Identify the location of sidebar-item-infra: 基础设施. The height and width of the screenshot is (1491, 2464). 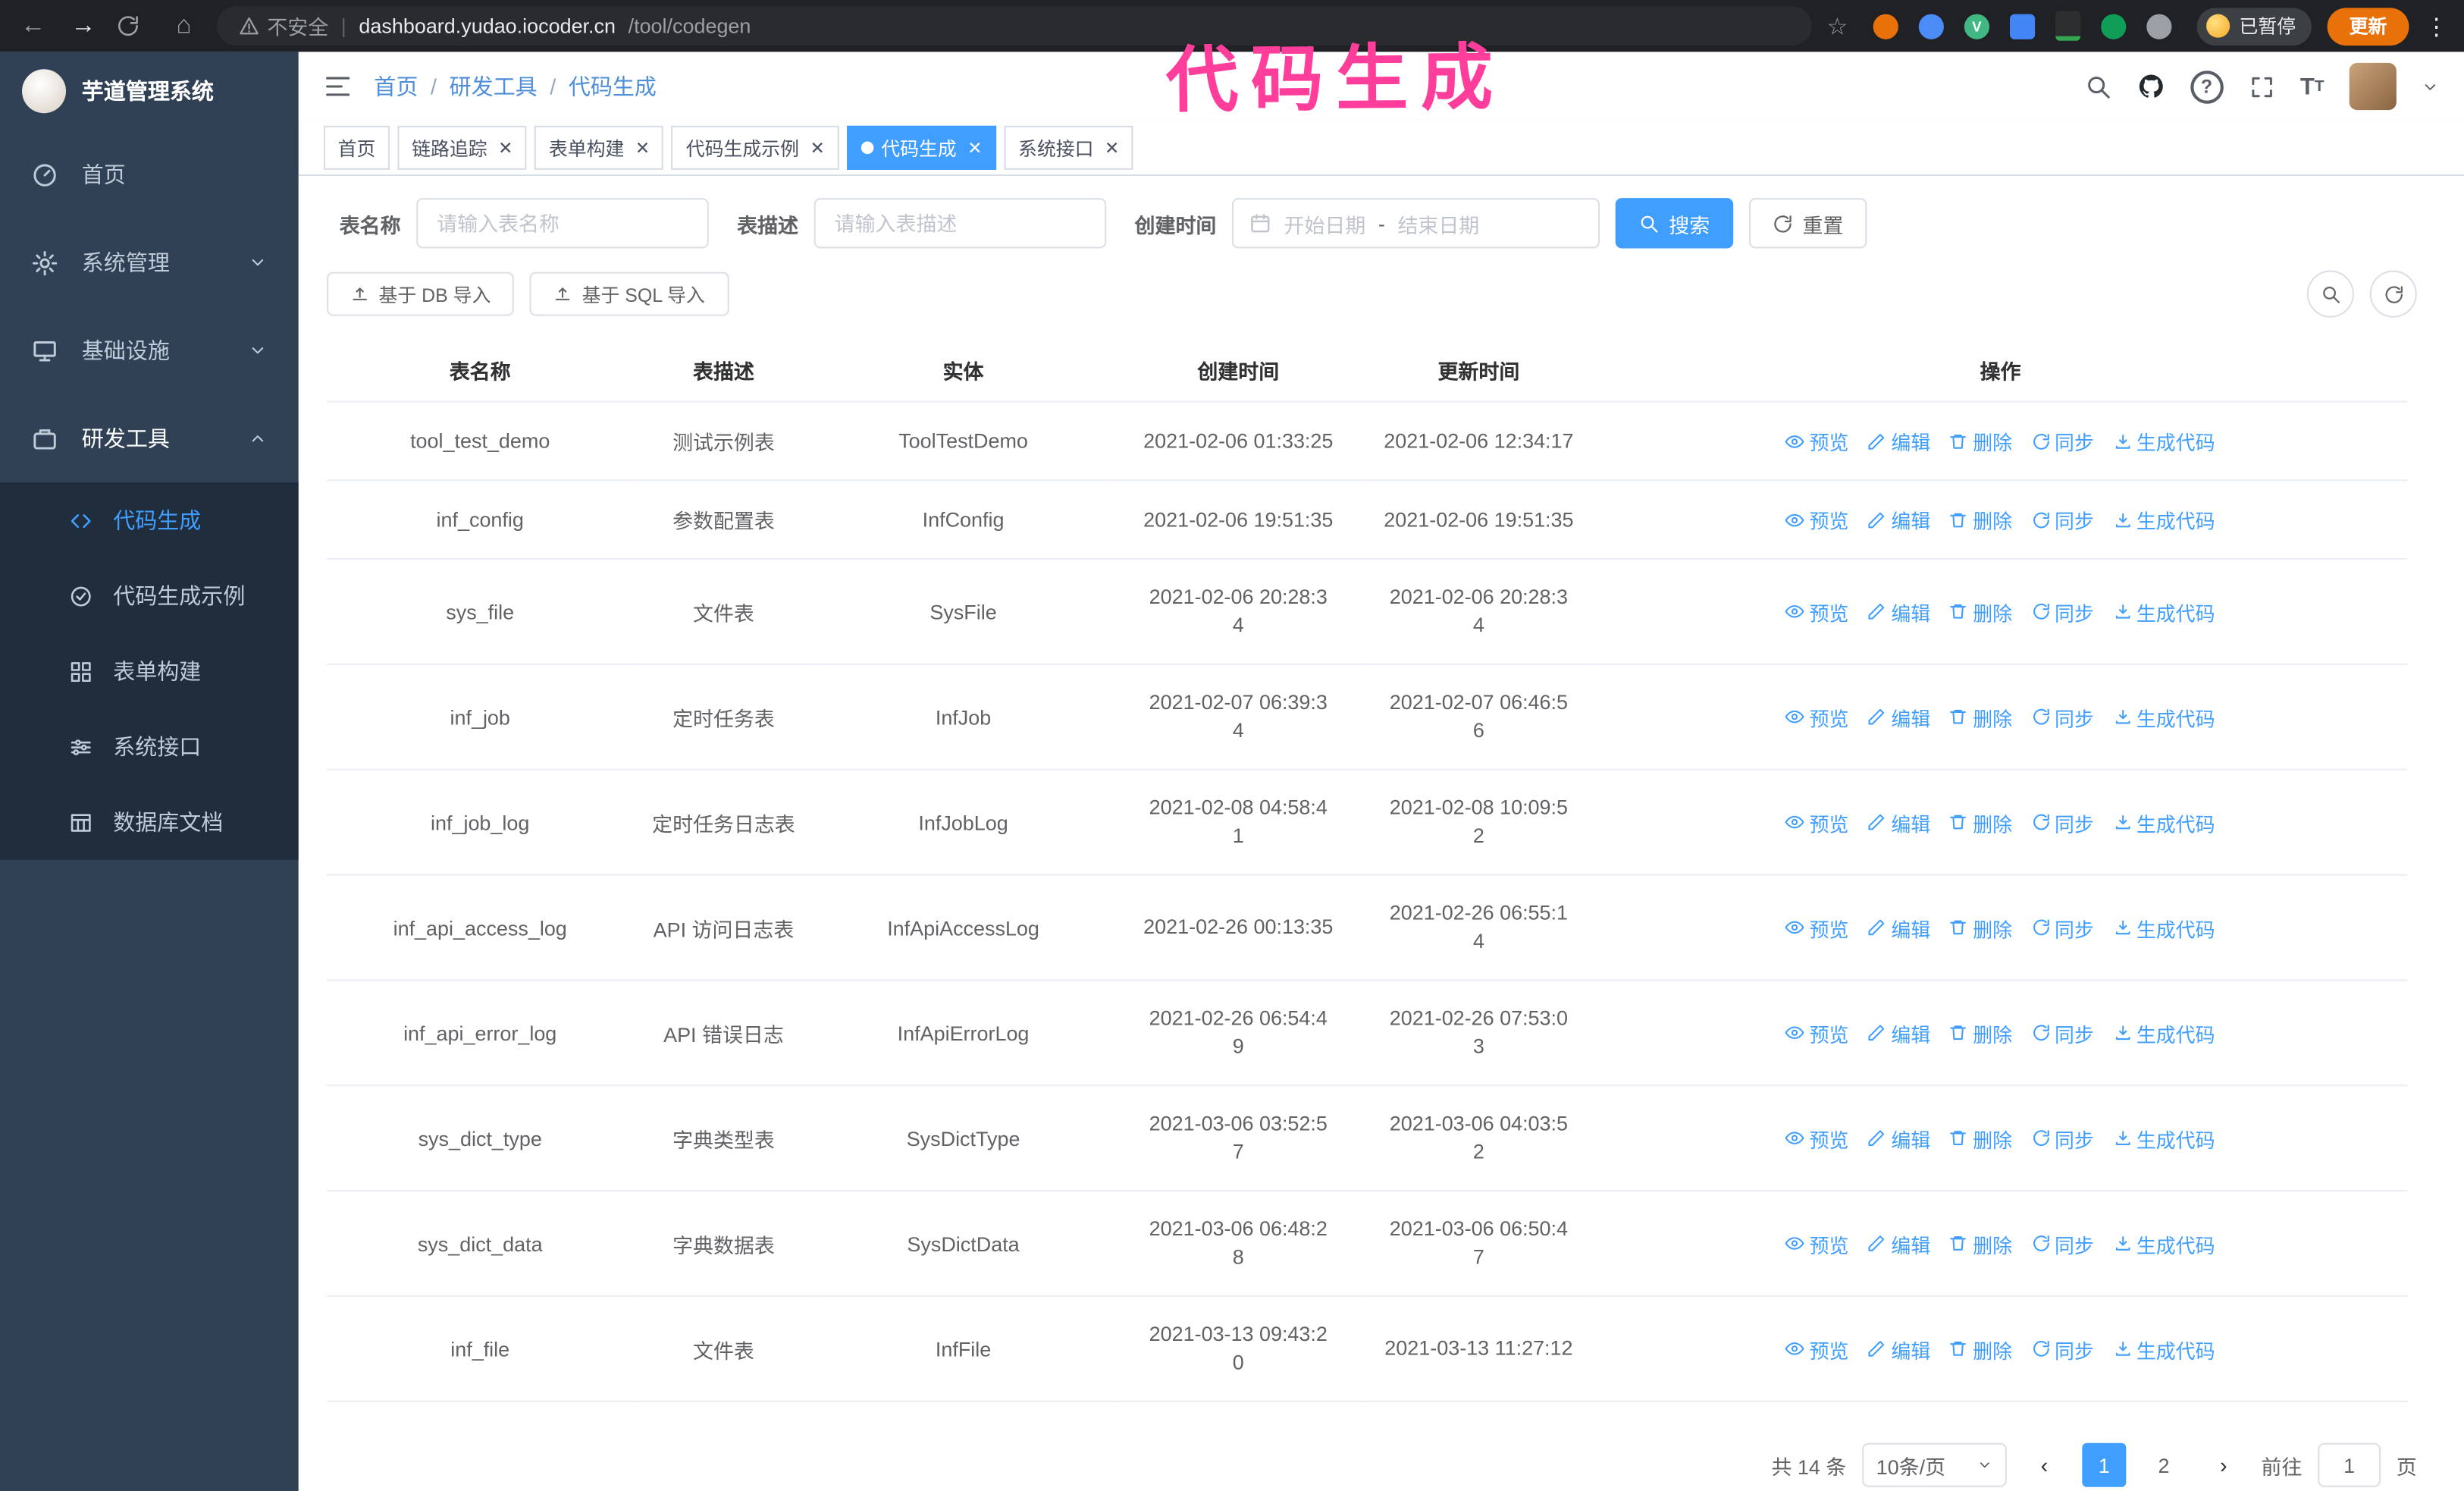
(150, 350).